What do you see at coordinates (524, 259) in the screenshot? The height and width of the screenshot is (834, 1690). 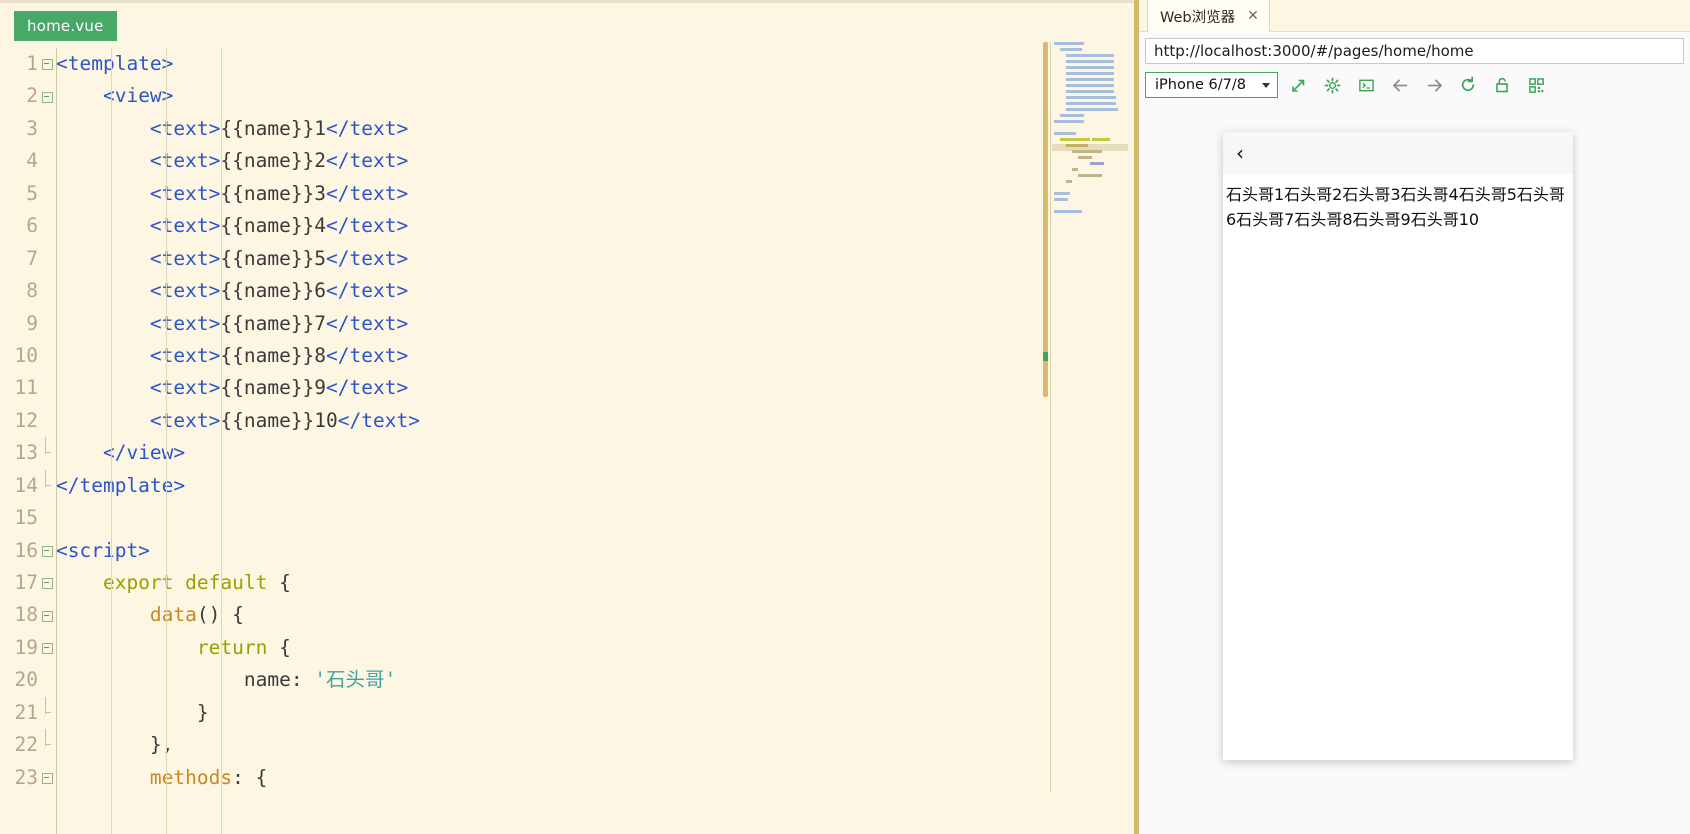 I see `code-line: 7 <text>{{name}}5</text>` at bounding box center [524, 259].